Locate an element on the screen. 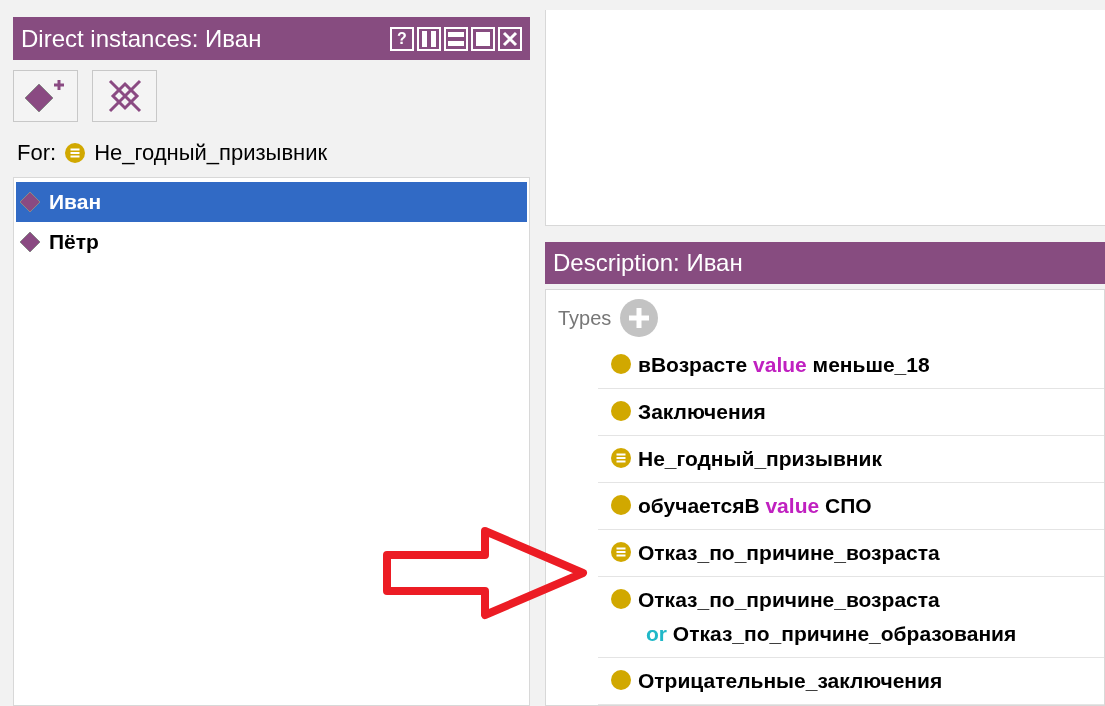  split-rows-icon is located at coordinates (456, 38).